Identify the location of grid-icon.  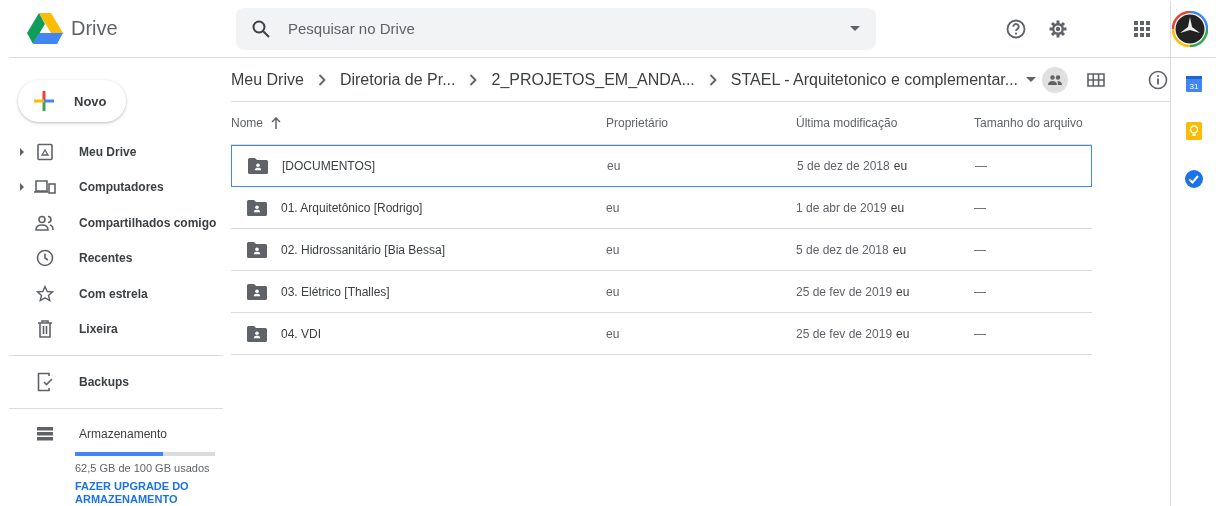
(1096, 79).